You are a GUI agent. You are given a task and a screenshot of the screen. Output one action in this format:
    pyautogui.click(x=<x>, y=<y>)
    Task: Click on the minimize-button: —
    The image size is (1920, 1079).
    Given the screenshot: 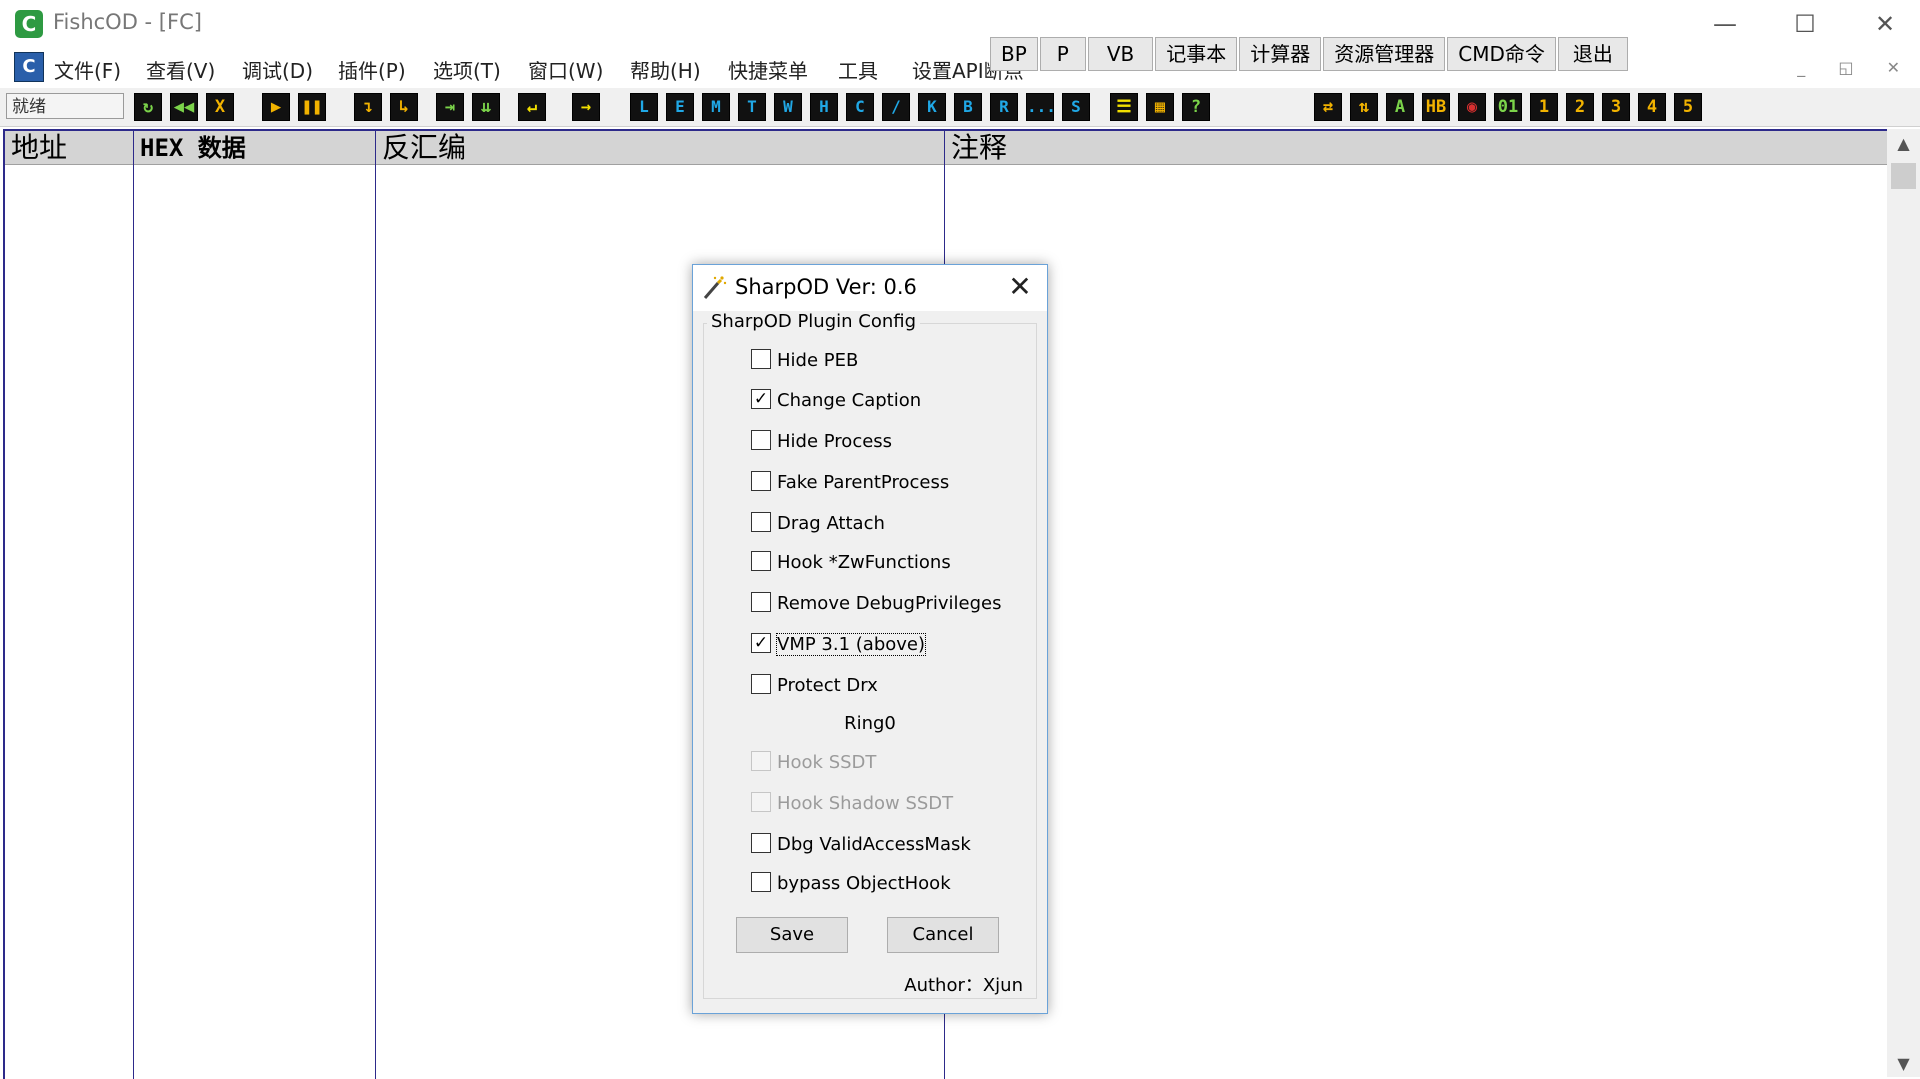 What is the action you would take?
    pyautogui.click(x=1725, y=24)
    